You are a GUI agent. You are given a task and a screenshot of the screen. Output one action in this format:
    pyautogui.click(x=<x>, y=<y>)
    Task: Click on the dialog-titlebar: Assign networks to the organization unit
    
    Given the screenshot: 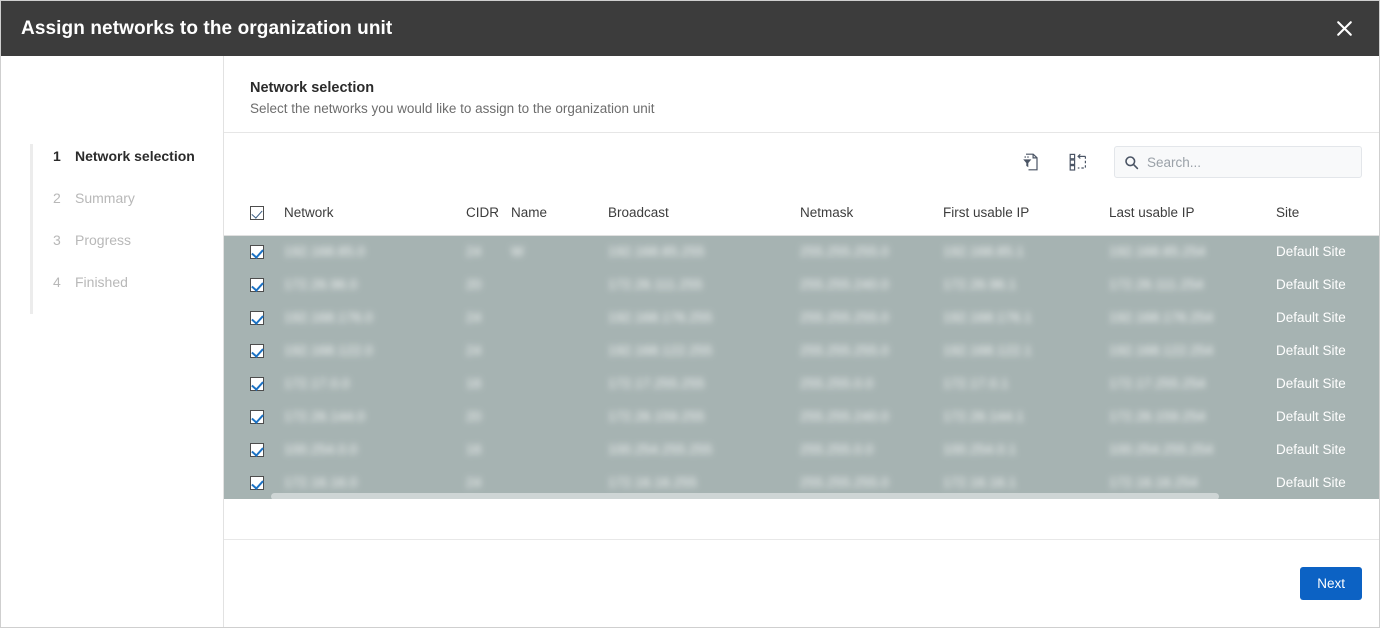 What is the action you would take?
    pyautogui.click(x=690, y=28)
    